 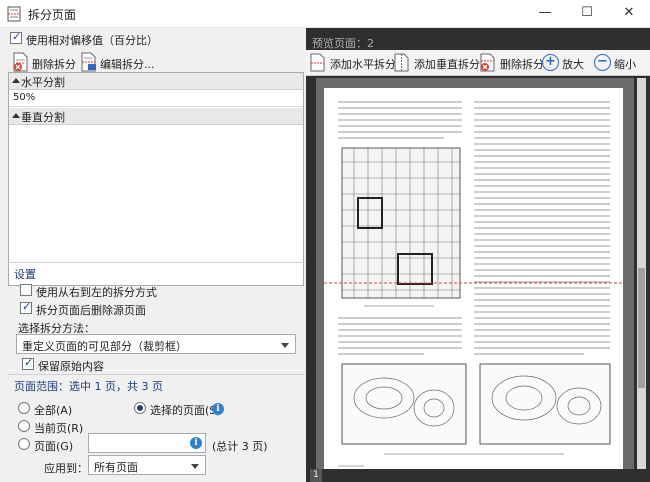 I want to click on rtl-split-label: 使用从右到左的拆分方式, so click(x=96, y=292).